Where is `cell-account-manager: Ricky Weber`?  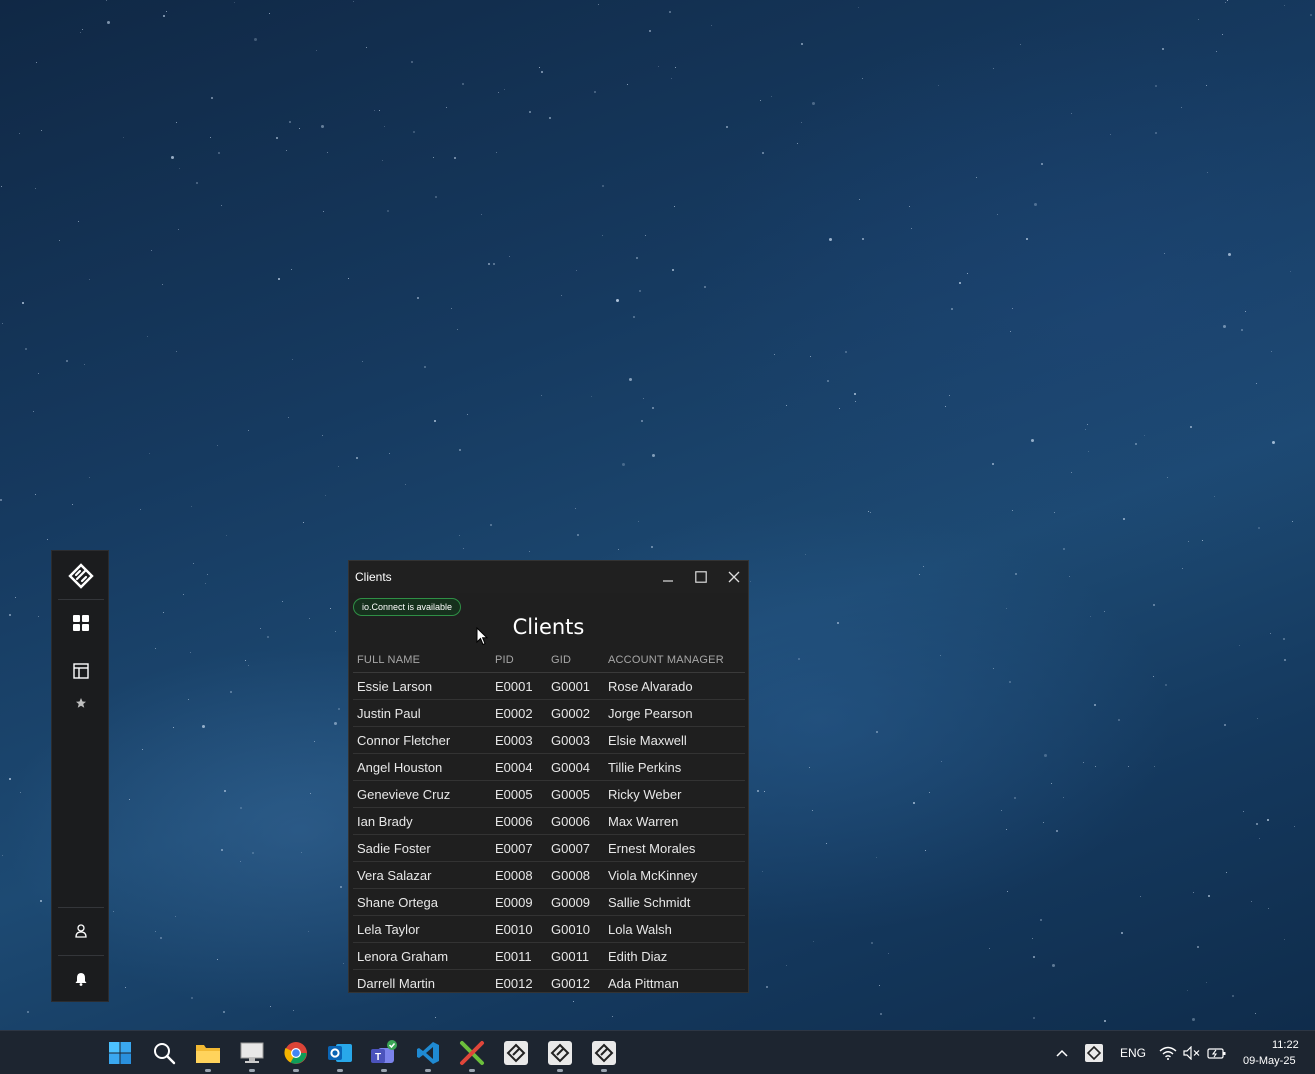
cell-account-manager: Ricky Weber is located at coordinates (674, 794).